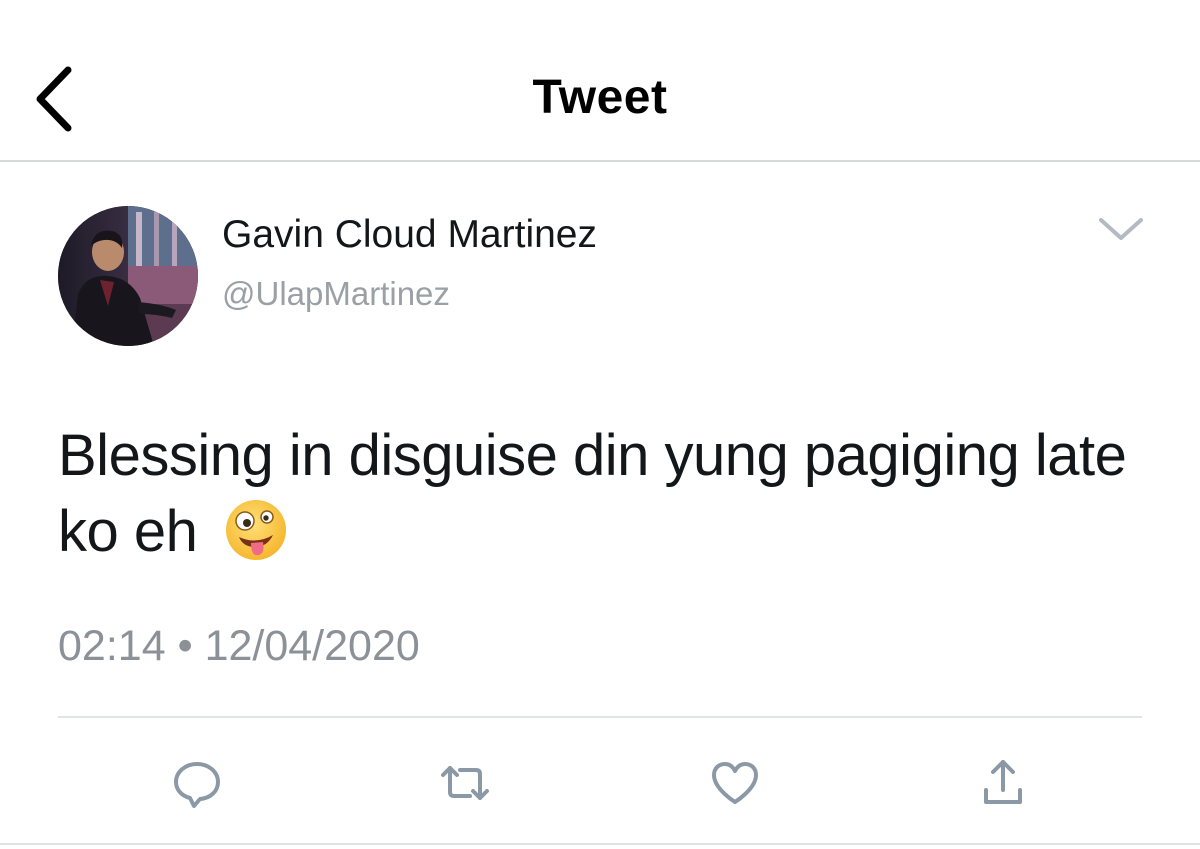 The height and width of the screenshot is (849, 1200). What do you see at coordinates (312, 646) in the screenshot?
I see `tweet-date: 12/04/2020` at bounding box center [312, 646].